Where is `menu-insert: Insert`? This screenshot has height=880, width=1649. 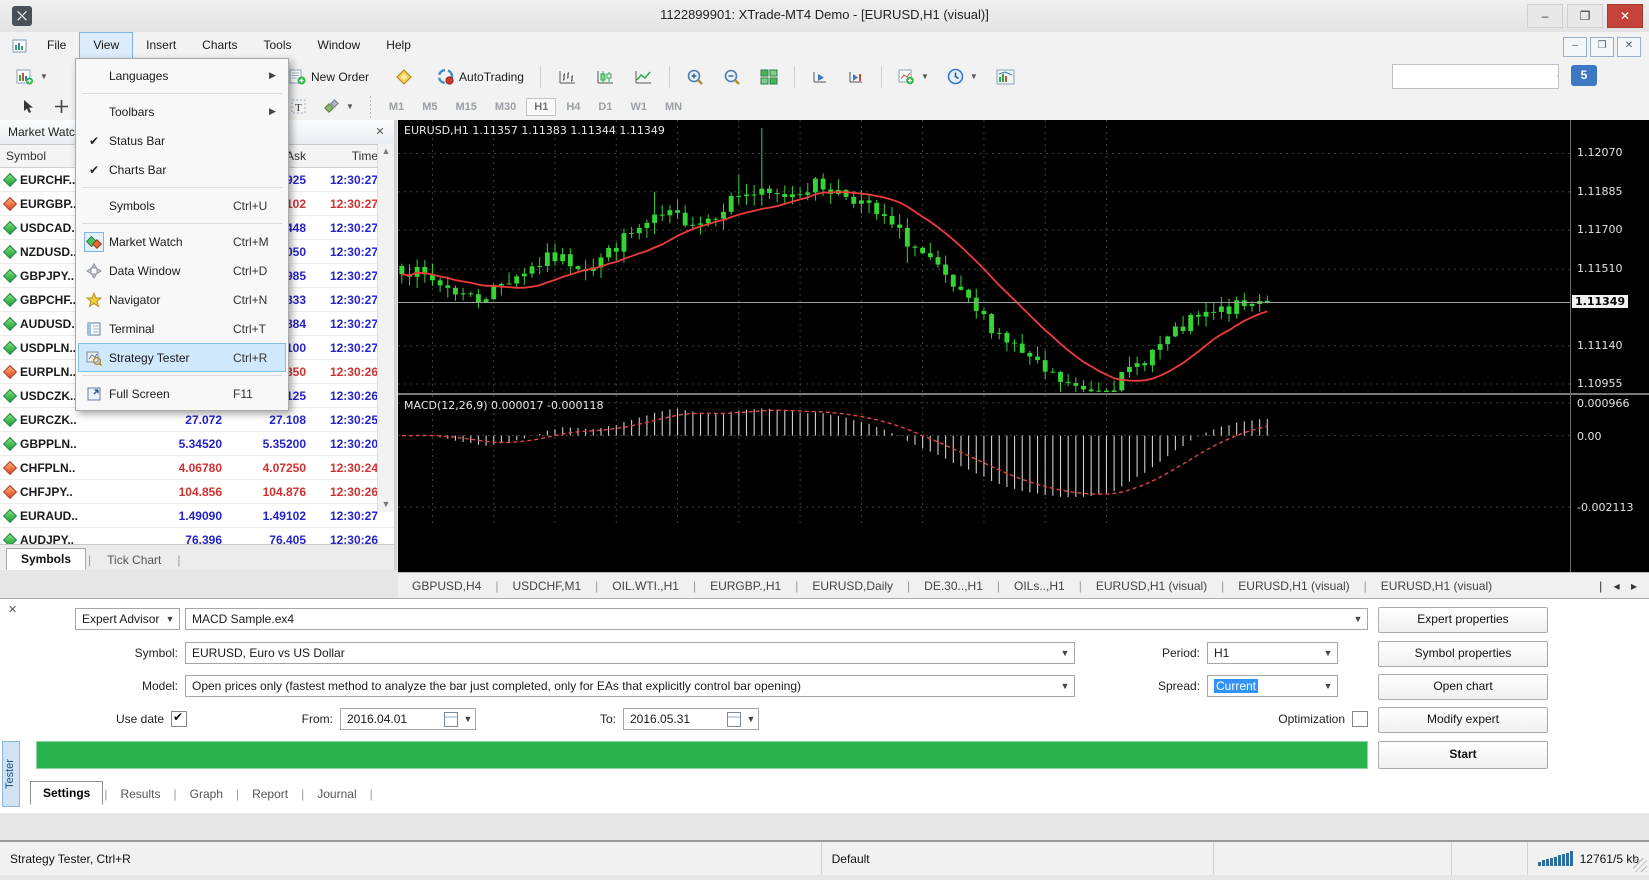
menu-insert: Insert is located at coordinates (161, 46).